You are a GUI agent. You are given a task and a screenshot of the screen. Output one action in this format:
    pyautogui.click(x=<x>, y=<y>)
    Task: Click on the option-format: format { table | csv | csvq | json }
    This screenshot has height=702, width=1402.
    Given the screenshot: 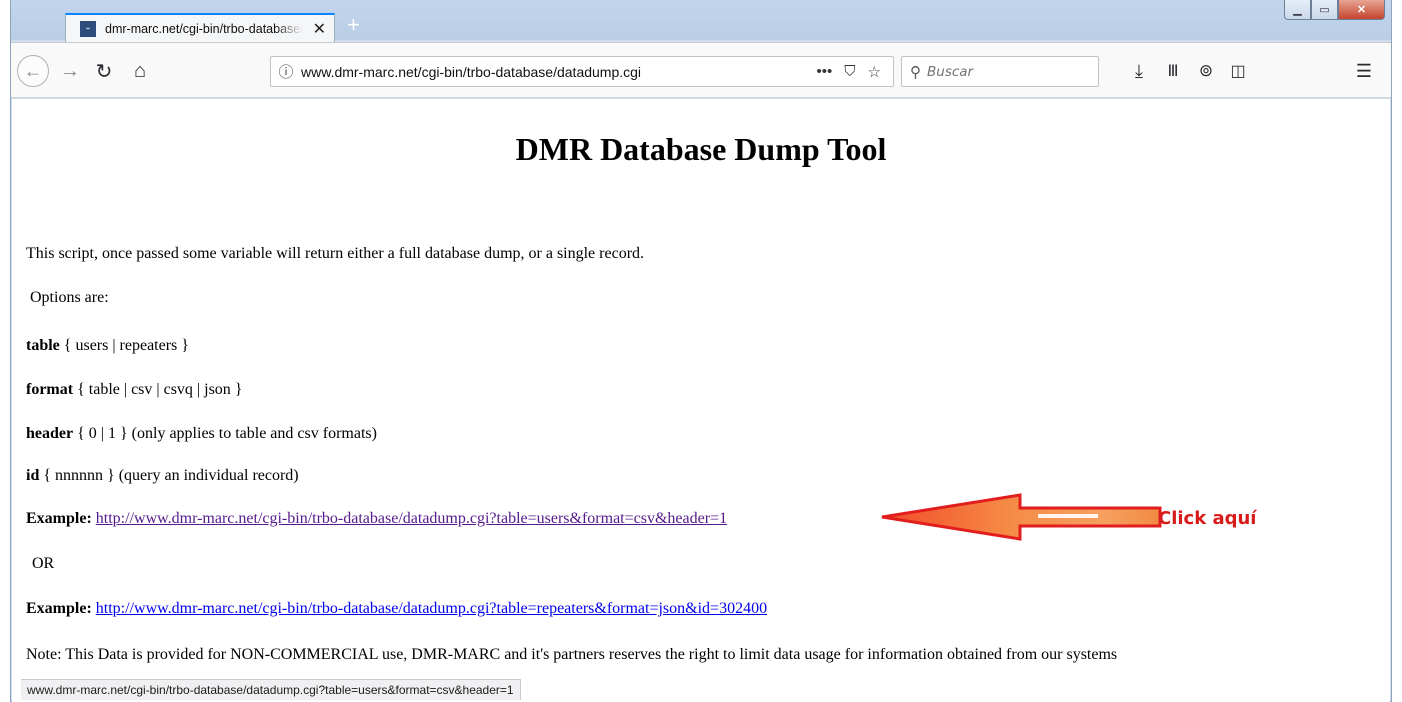 What is the action you would take?
    pyautogui.click(x=134, y=390)
    